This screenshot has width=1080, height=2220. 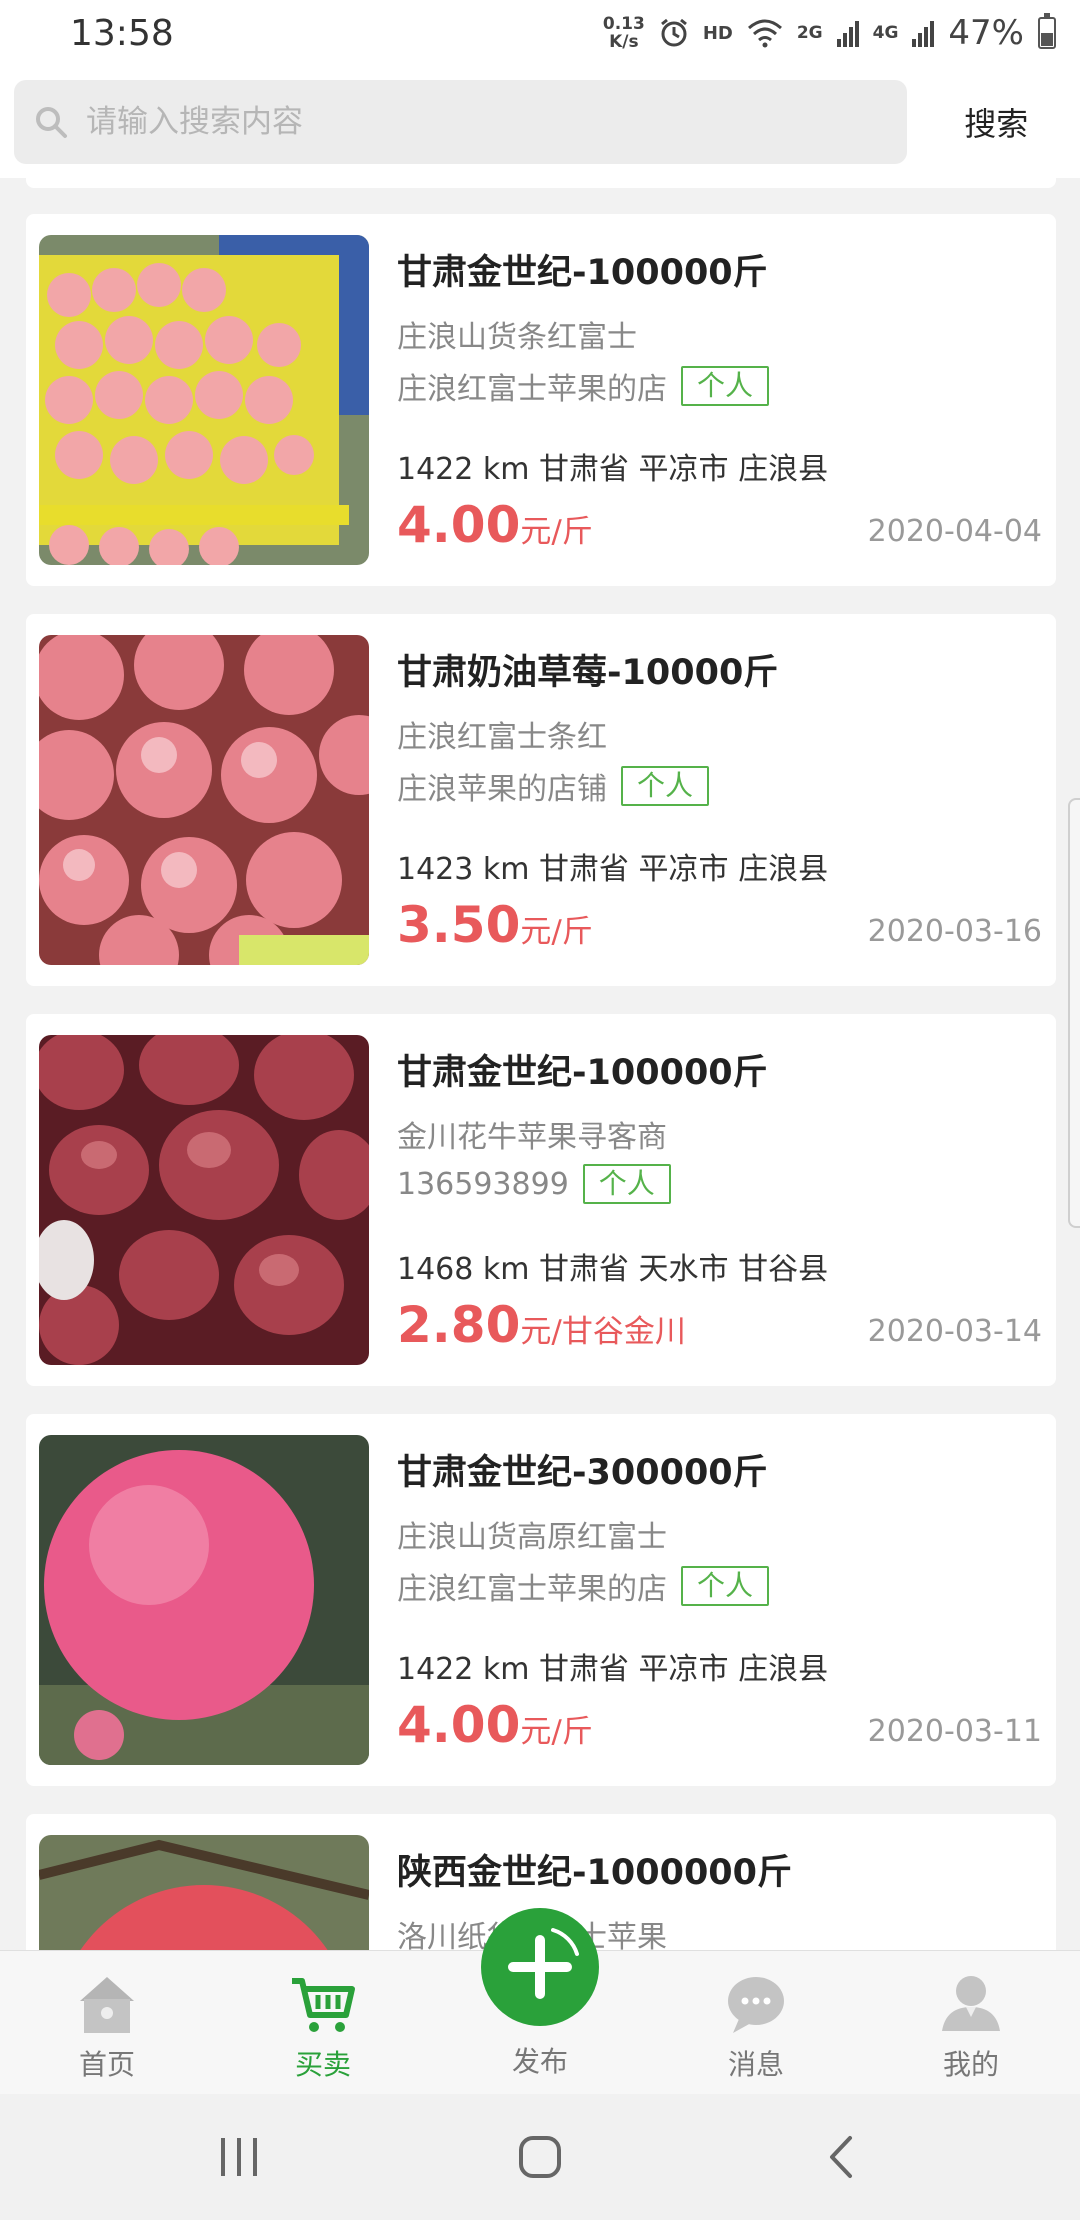 I want to click on previous-card-edge, so click(x=541, y=183).